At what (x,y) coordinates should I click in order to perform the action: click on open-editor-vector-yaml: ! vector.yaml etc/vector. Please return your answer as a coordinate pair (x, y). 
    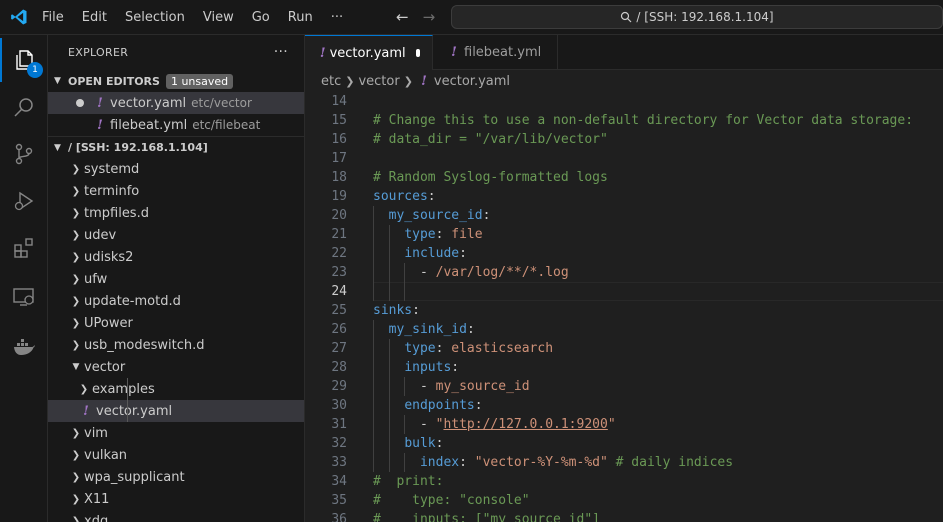
    Looking at the image, I should click on (176, 103).